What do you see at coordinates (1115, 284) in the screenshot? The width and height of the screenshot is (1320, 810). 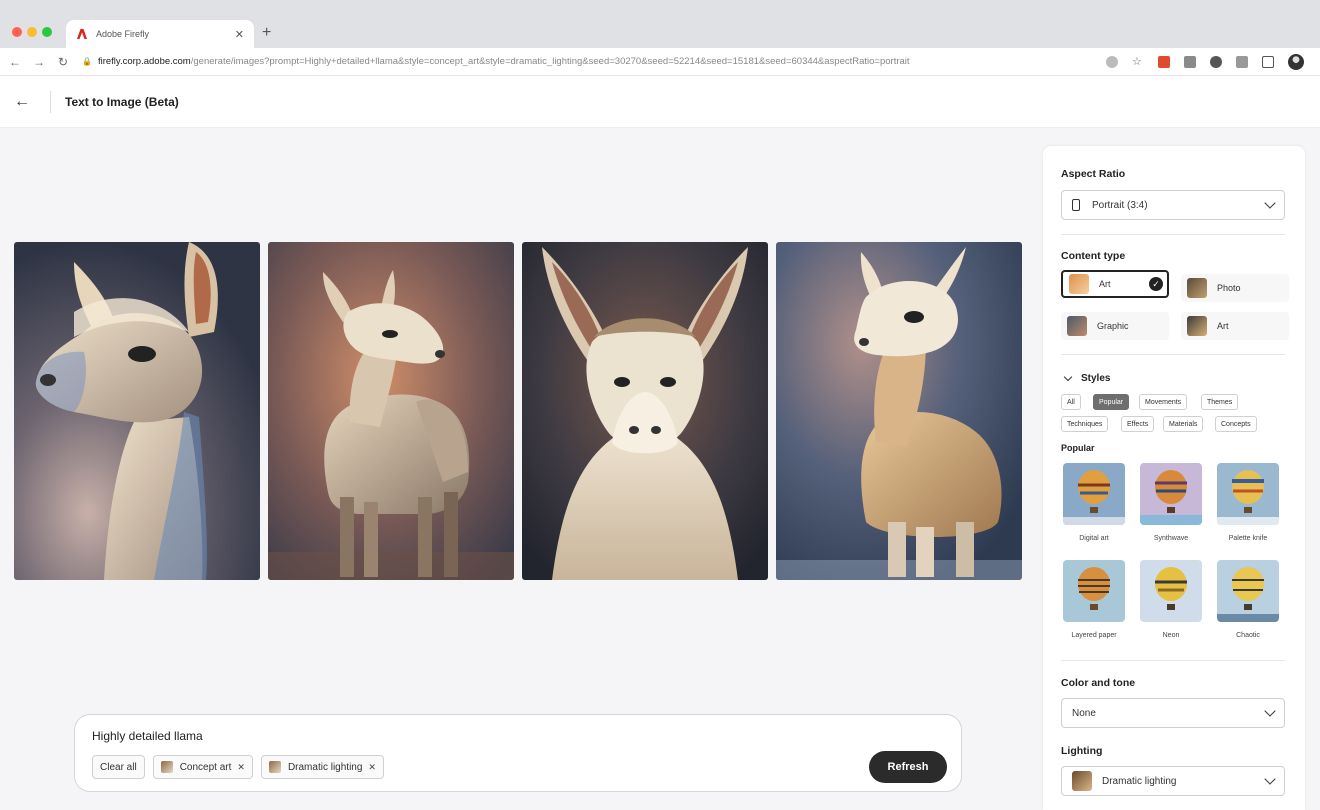 I see `content-type-art: Art ✓` at bounding box center [1115, 284].